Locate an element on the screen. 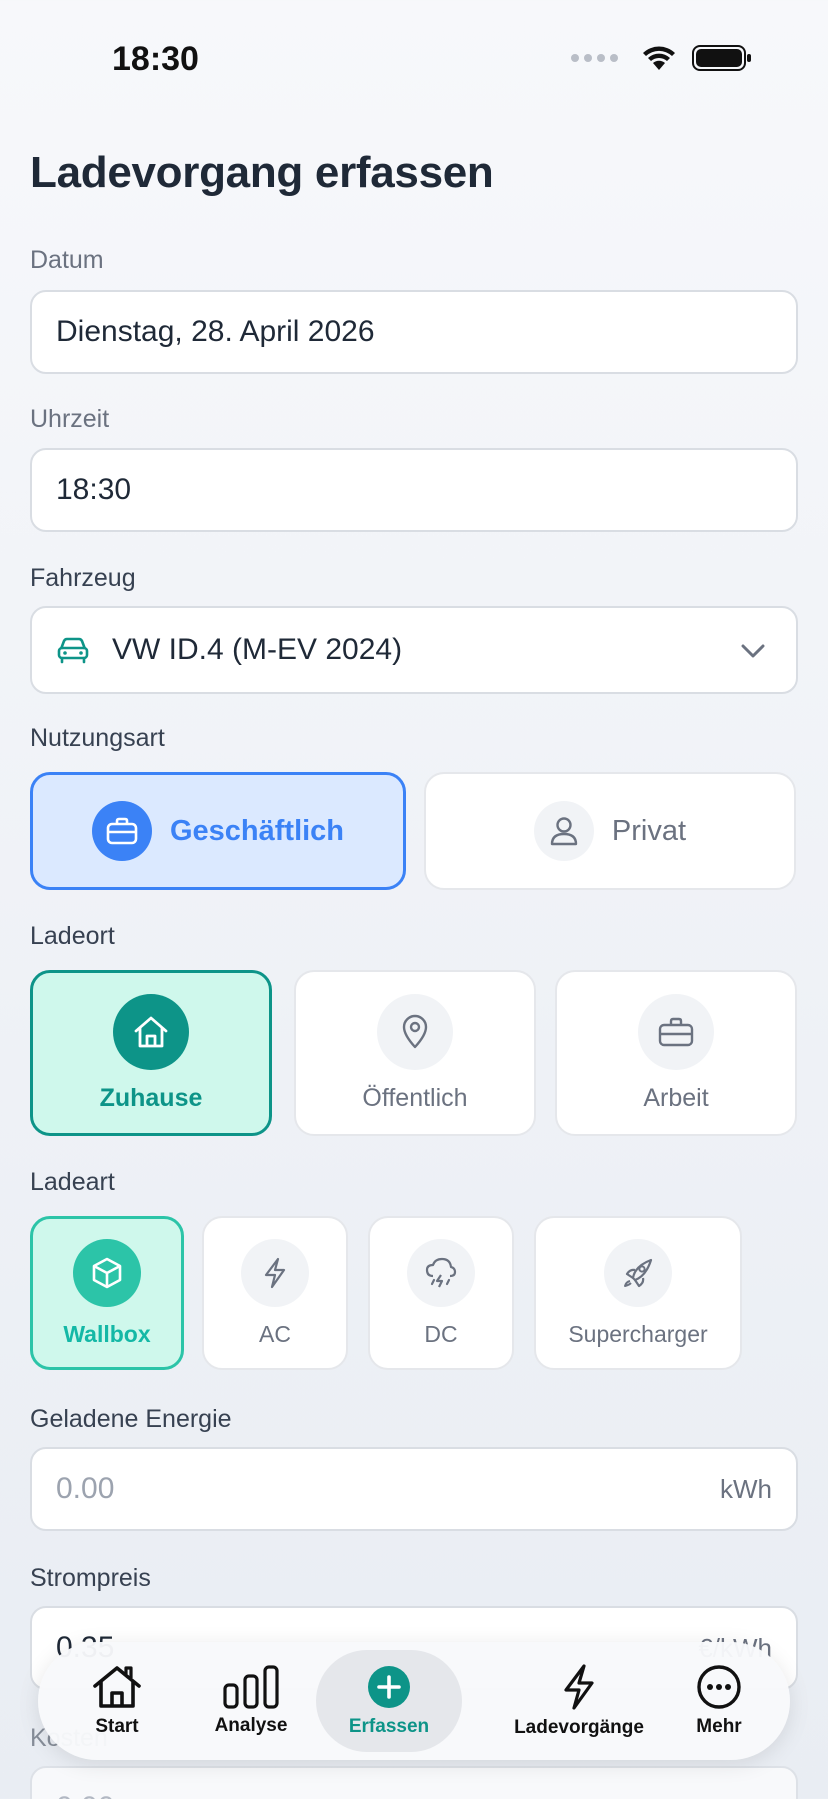 This screenshot has height=1799, width=828. charge-type-option-label: DC is located at coordinates (441, 1333).